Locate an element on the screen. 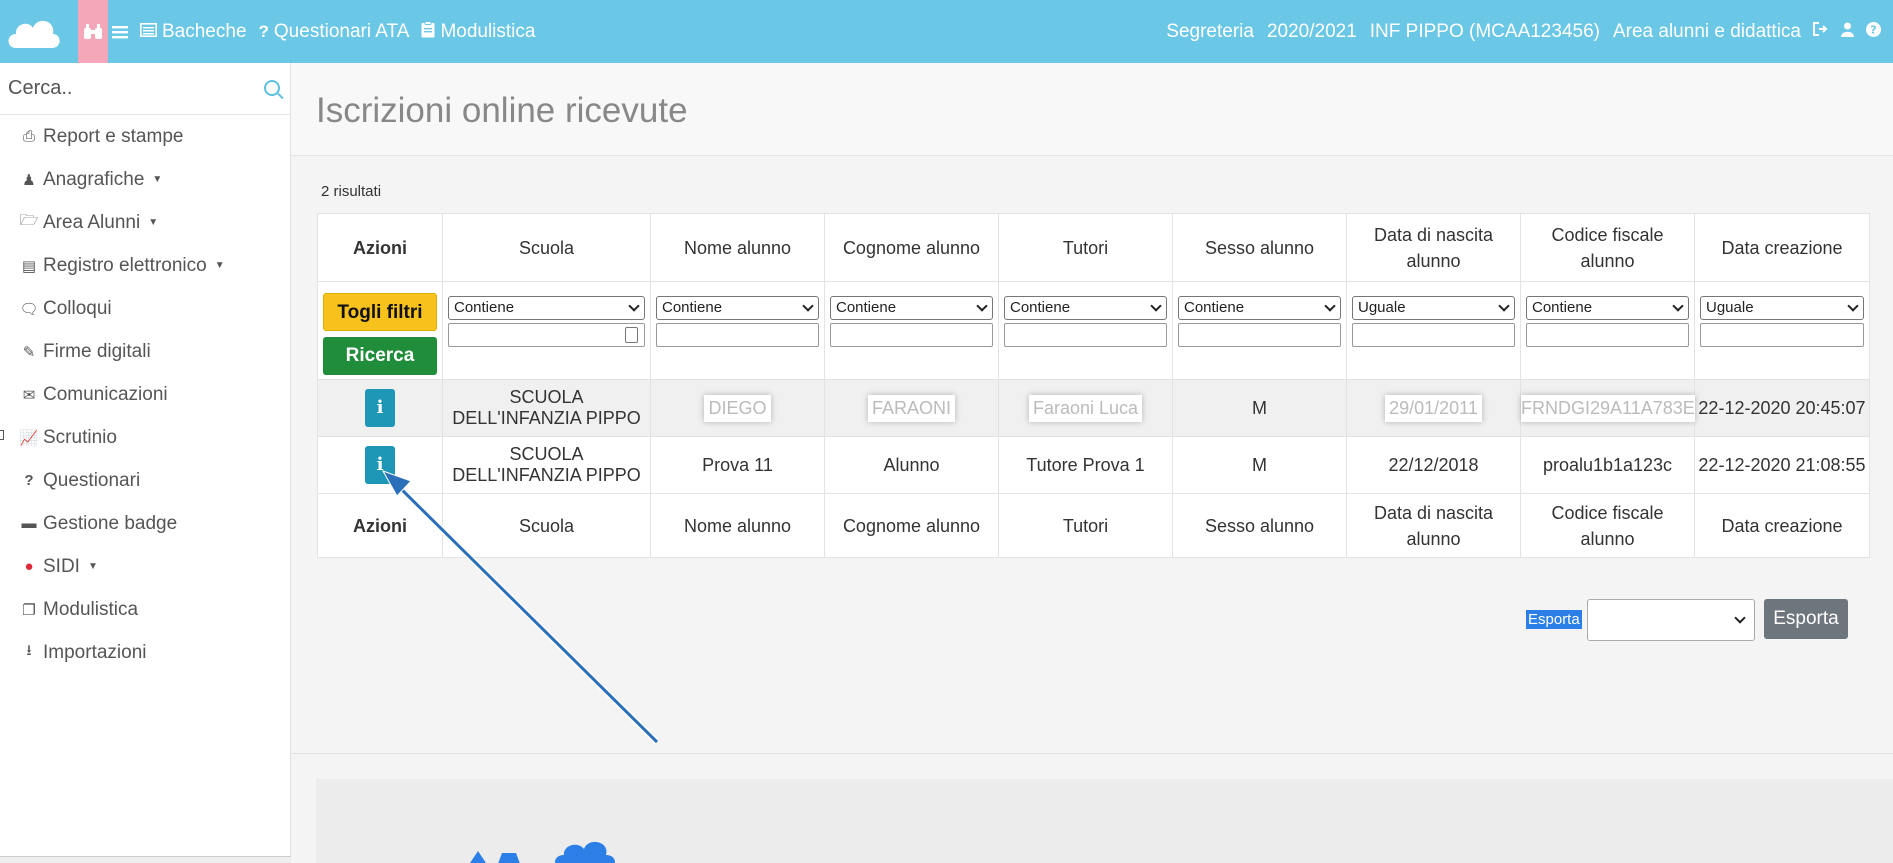 Image resolution: width=1893 pixels, height=863 pixels. export-format-select is located at coordinates (1671, 620).